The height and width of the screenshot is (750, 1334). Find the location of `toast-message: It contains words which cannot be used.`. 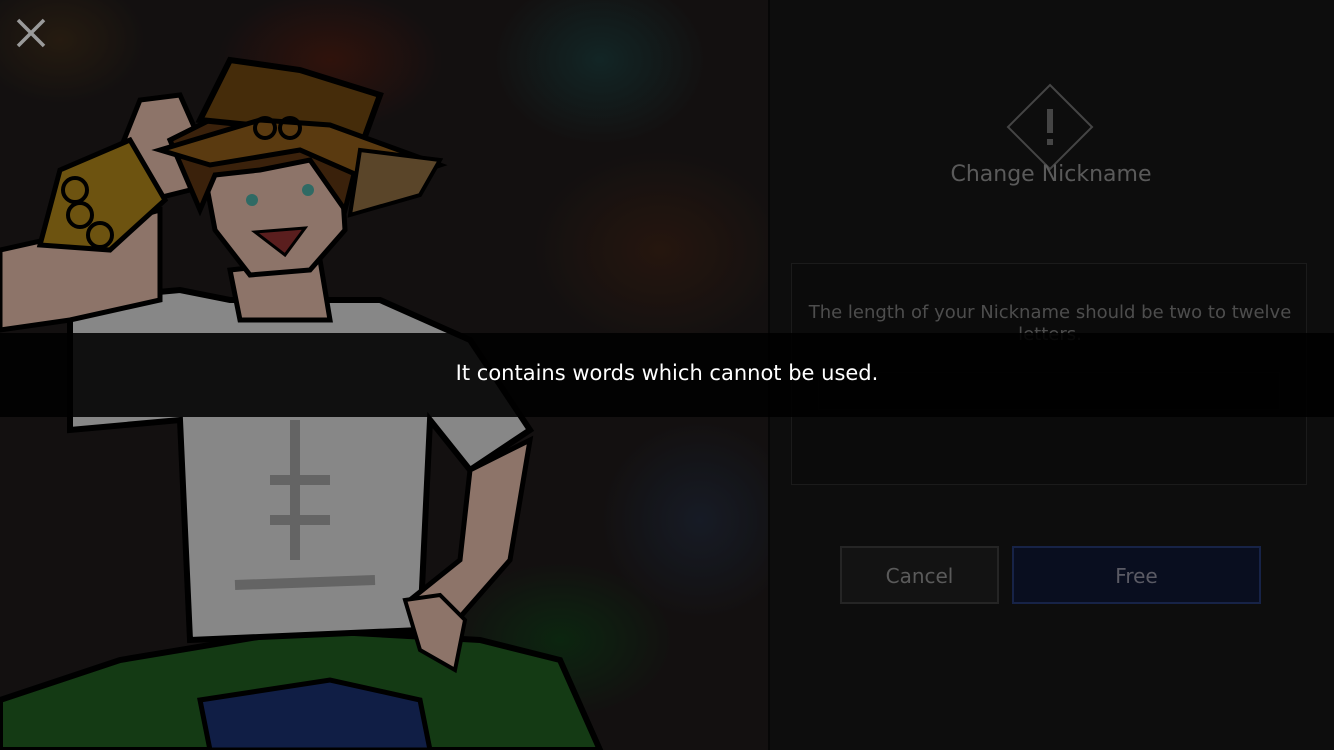

toast-message: It contains words which cannot be used. is located at coordinates (667, 373).